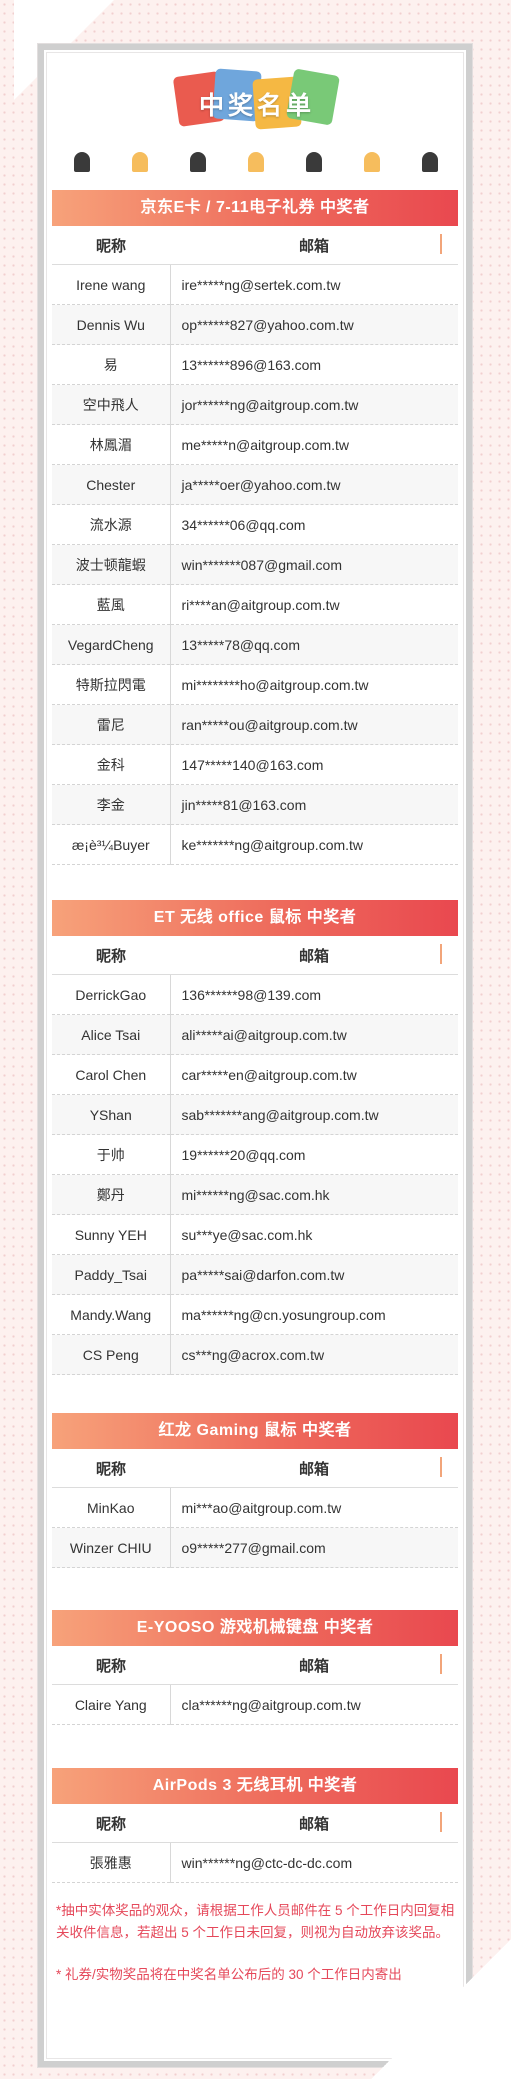 This screenshot has width=511, height=2079. What do you see at coordinates (314, 764) in the screenshot?
I see `winner-email: 147*****140@163.com` at bounding box center [314, 764].